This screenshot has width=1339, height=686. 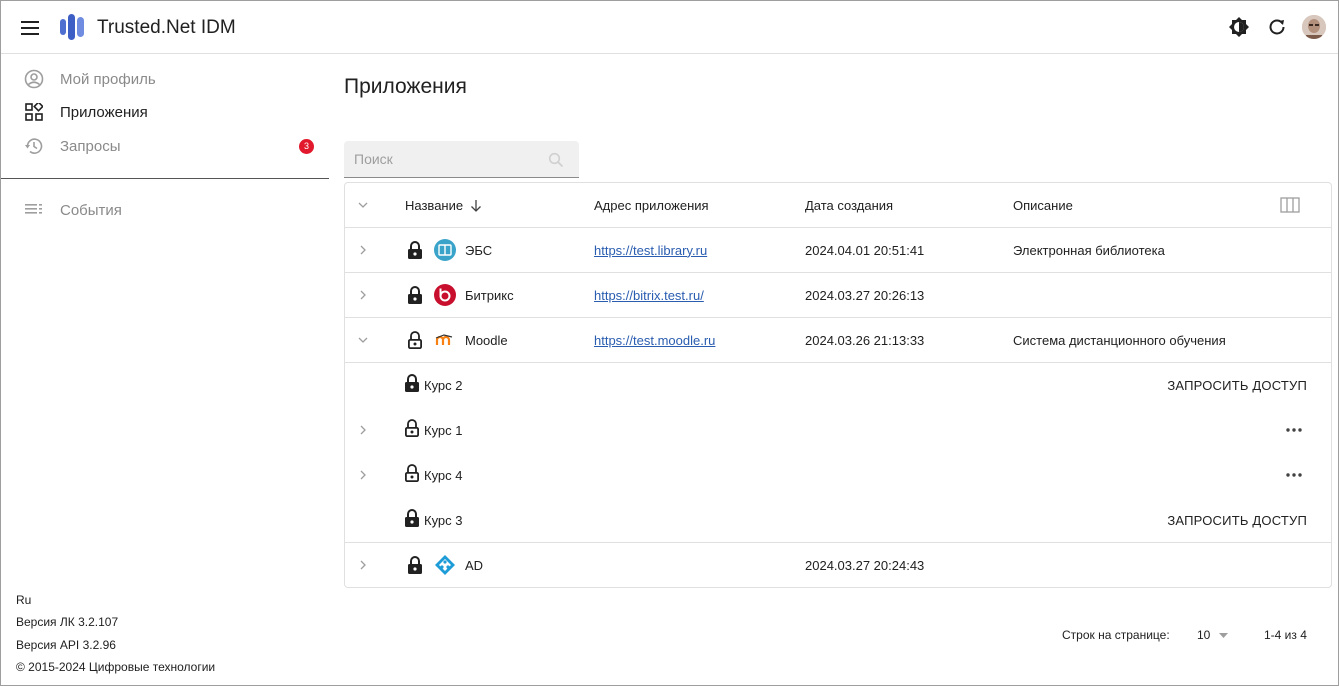 I want to click on brightness-icon, so click(x=1239, y=27).